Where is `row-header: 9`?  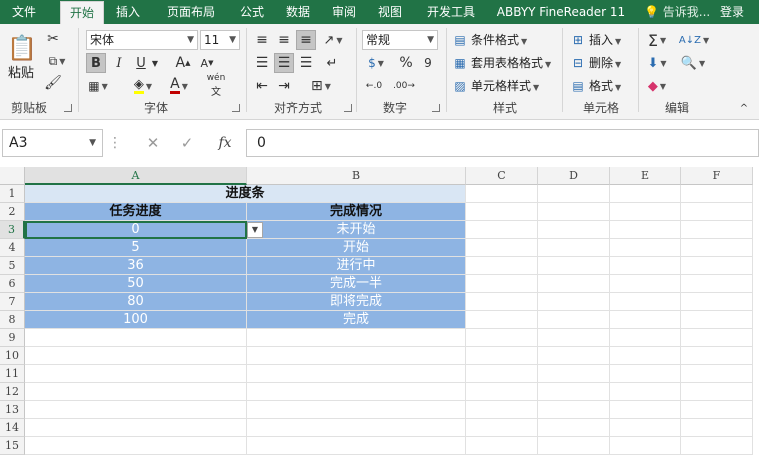 row-header: 9 is located at coordinates (12, 338).